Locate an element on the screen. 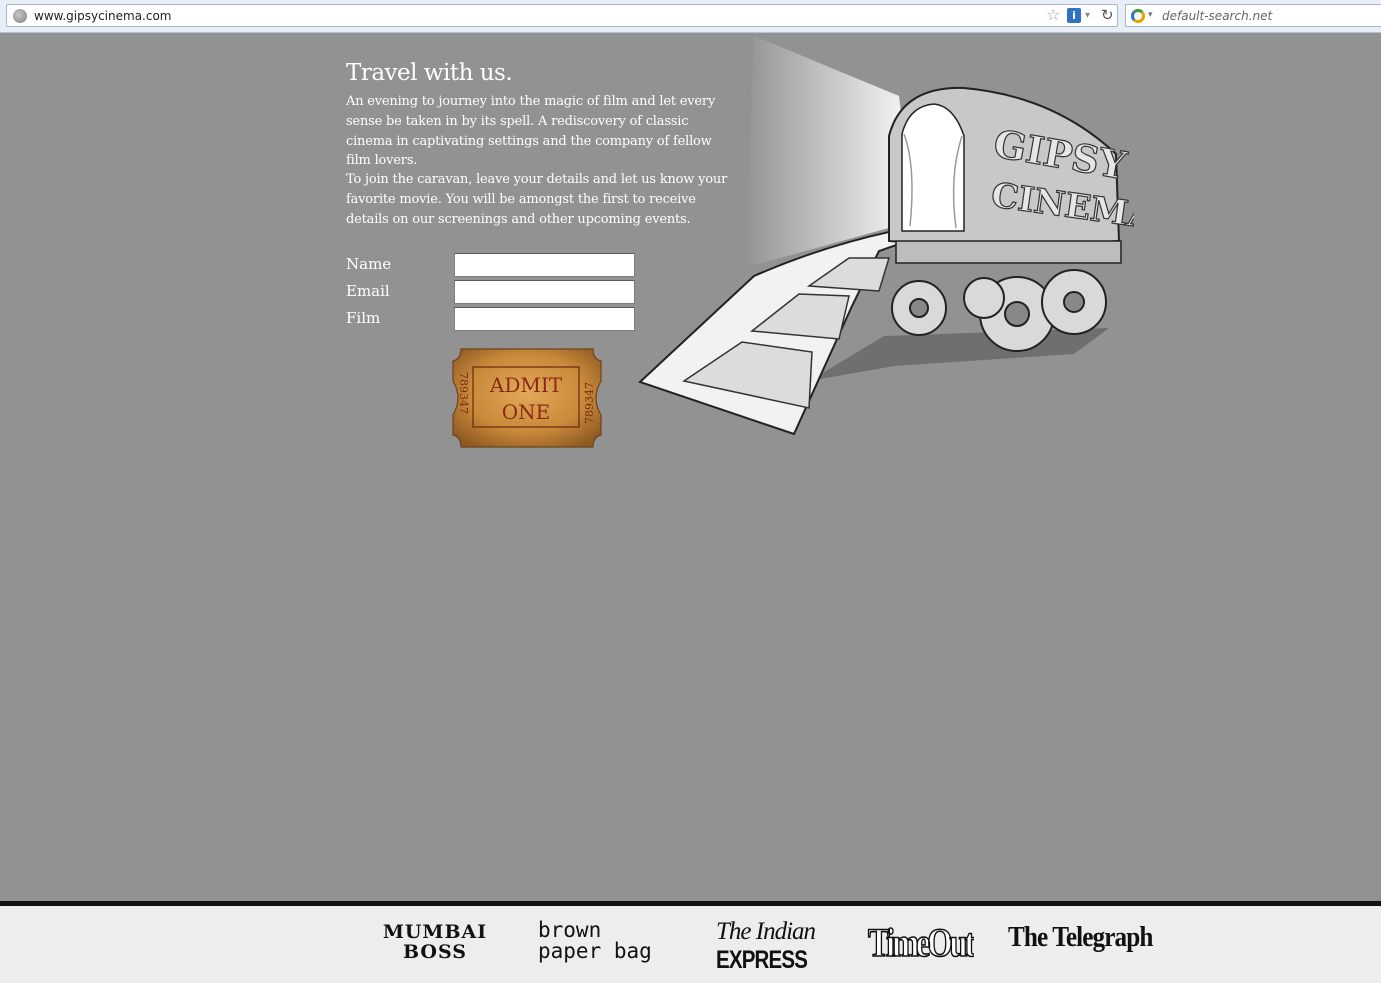 The height and width of the screenshot is (983, 1381). timeout-logo: TimeOut is located at coordinates (920, 942).